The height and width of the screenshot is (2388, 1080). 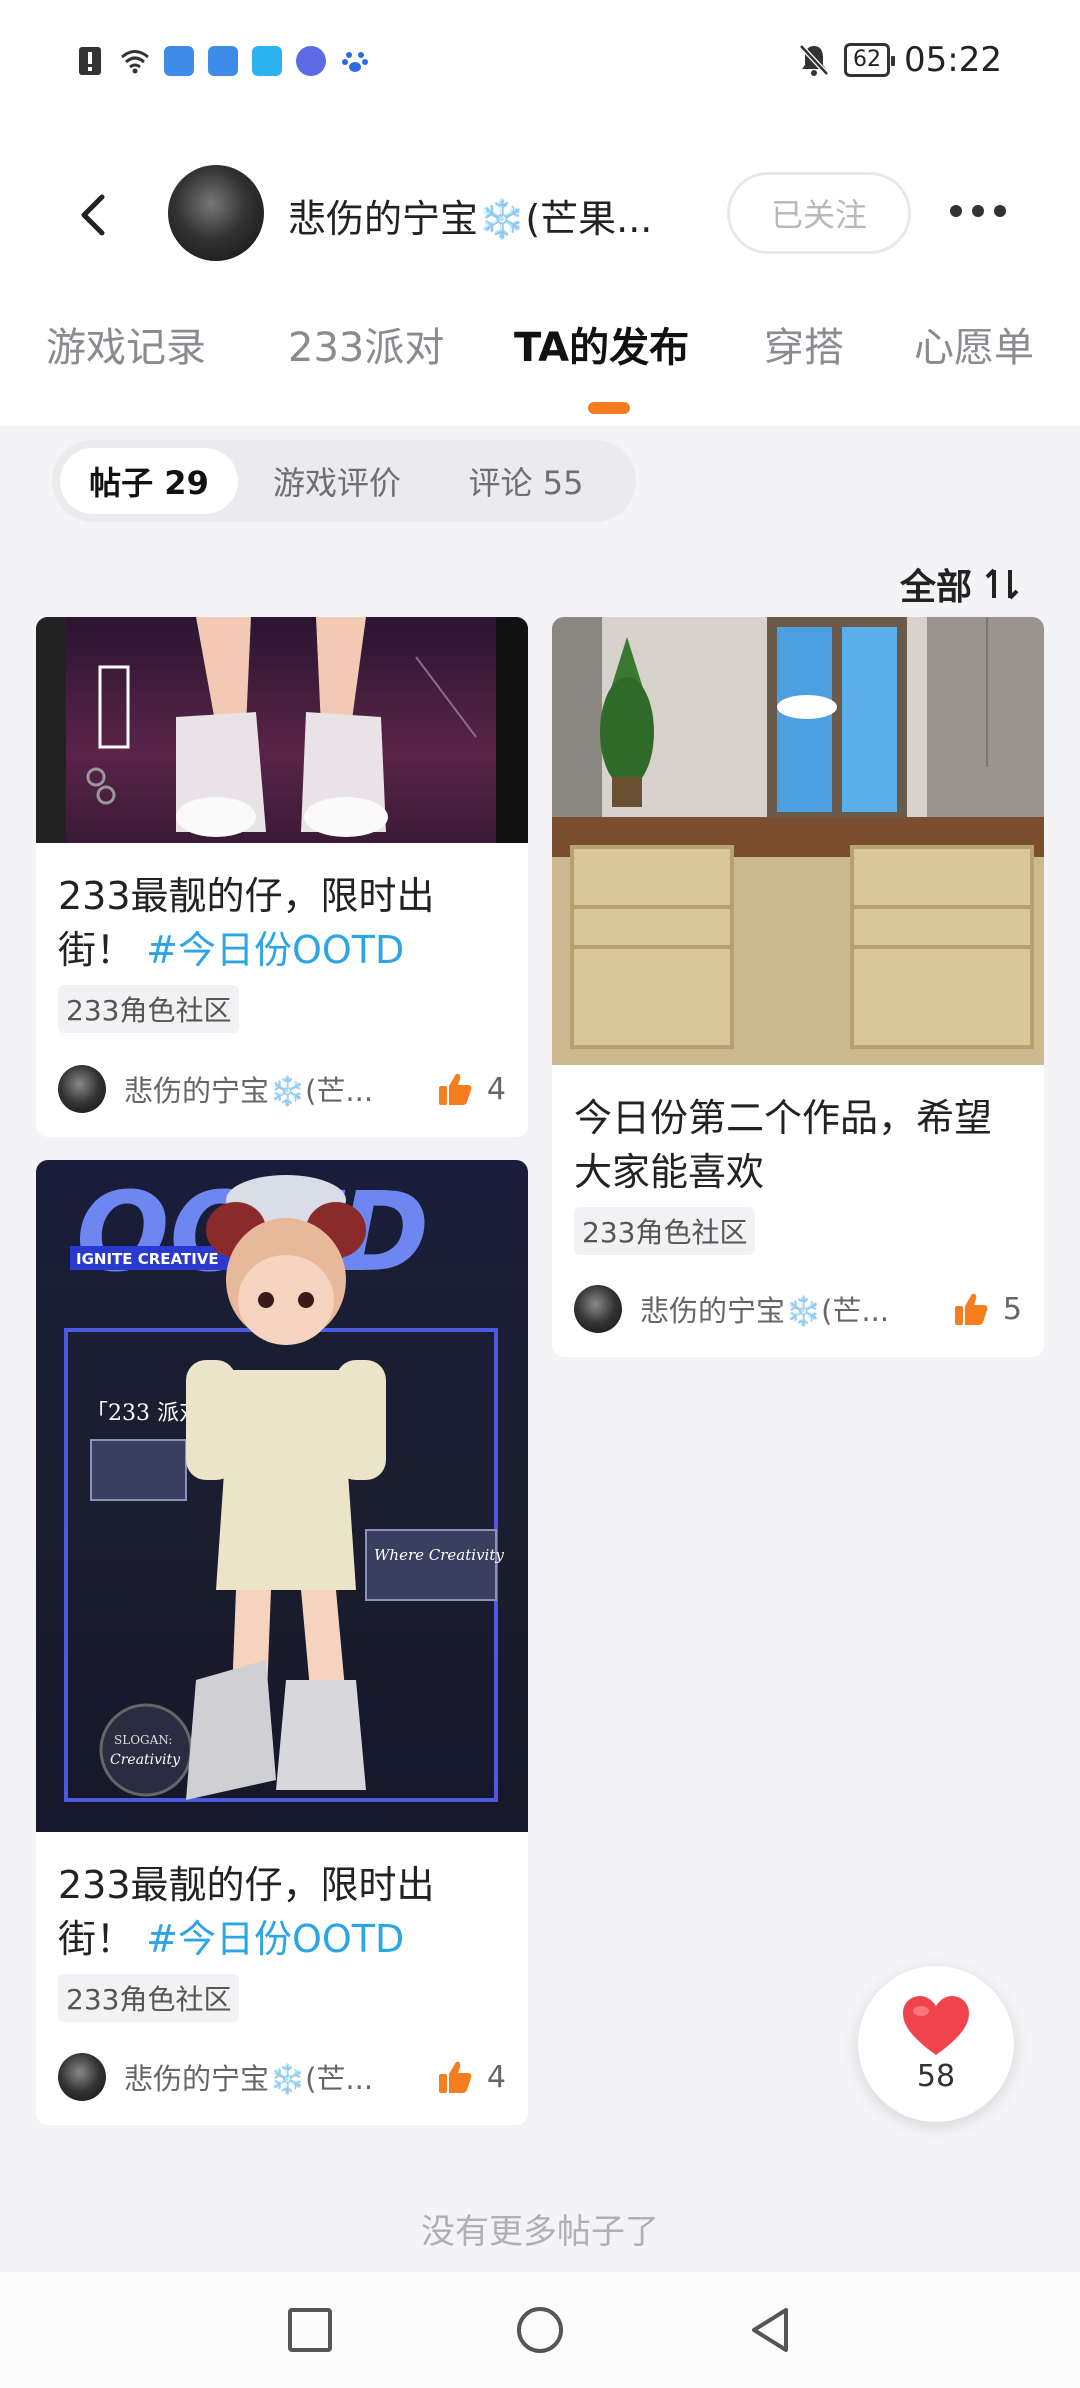 I want to click on follow-button: 已关注, so click(x=819, y=213).